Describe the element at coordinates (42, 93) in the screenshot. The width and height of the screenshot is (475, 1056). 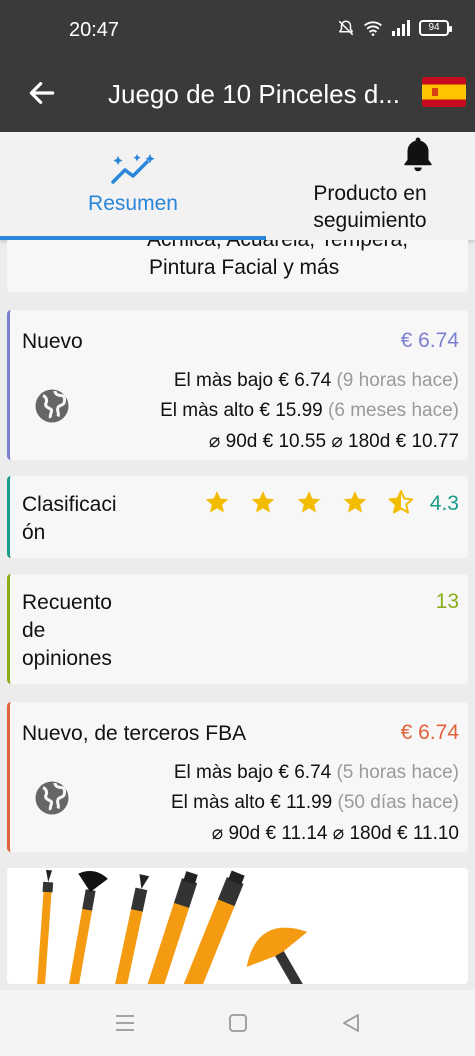
I see `arrow-left-icon` at that location.